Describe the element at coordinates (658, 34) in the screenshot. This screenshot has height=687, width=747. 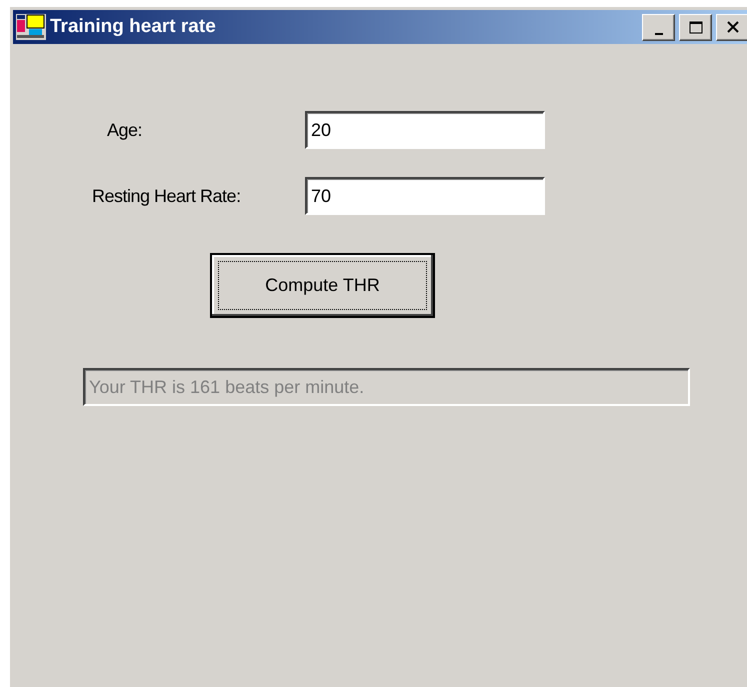
I see `minimize-icon` at that location.